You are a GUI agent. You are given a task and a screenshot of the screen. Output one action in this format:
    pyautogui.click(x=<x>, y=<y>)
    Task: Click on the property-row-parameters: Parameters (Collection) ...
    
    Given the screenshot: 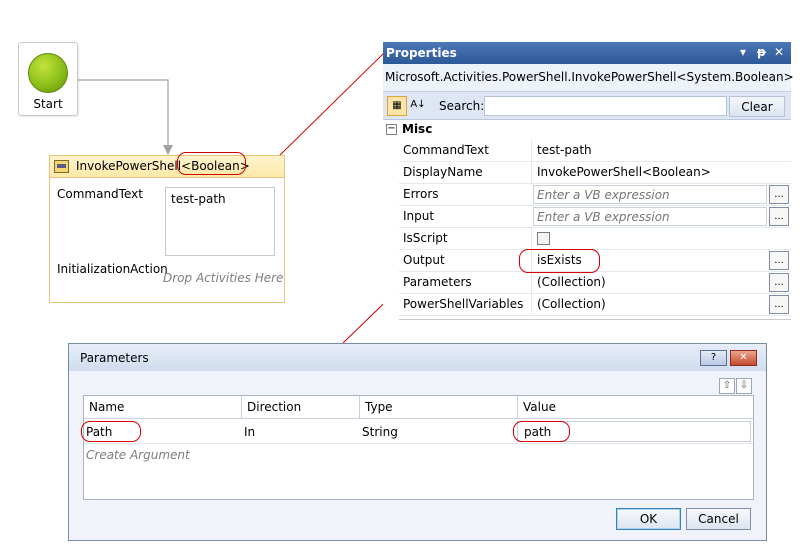 What is the action you would take?
    pyautogui.click(x=595, y=283)
    